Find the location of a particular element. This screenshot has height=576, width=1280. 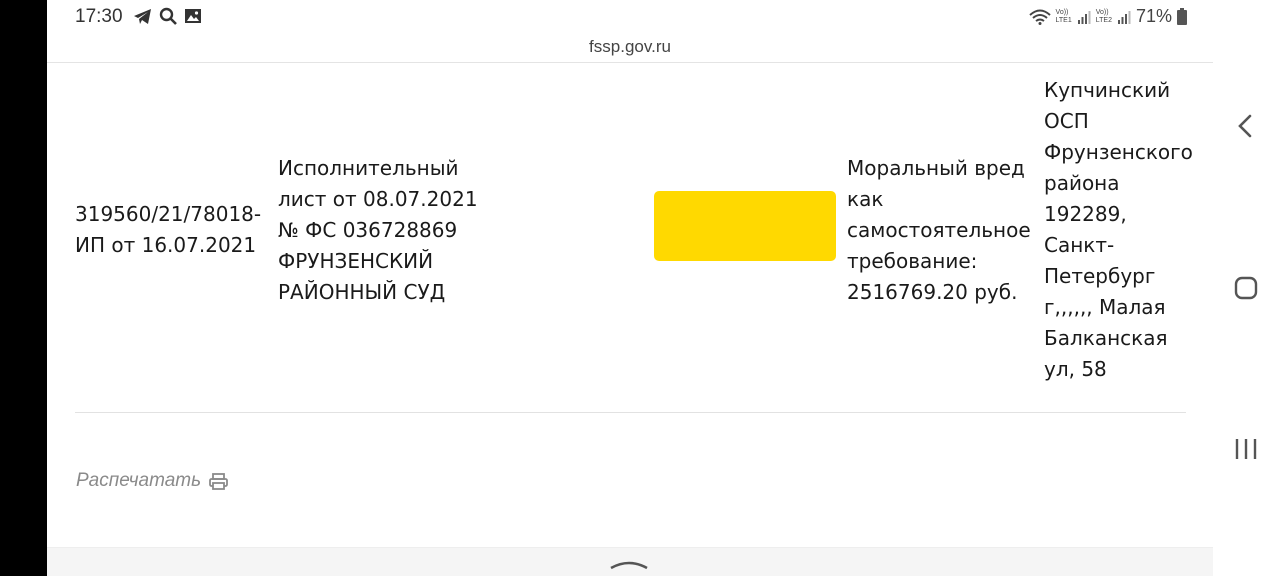

row-divider is located at coordinates (630, 412).